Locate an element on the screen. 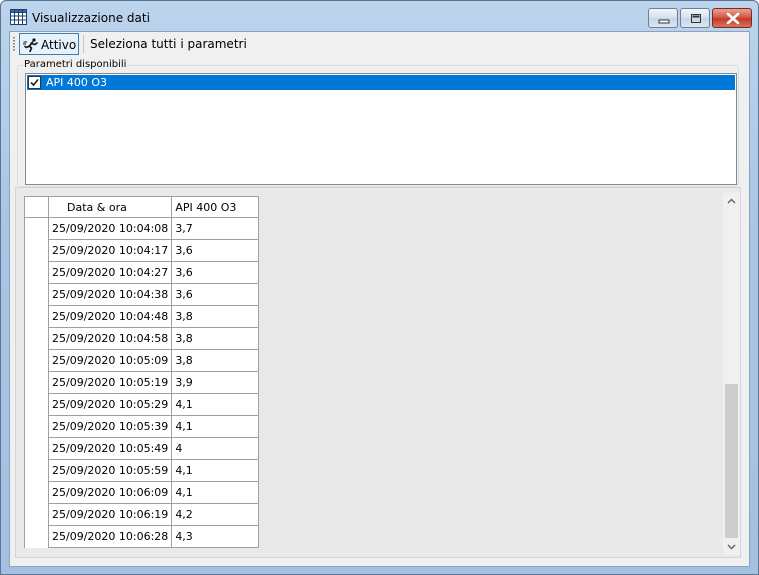  datetime-cell: 25/09/2020 10:05:19 is located at coordinates (110, 382).